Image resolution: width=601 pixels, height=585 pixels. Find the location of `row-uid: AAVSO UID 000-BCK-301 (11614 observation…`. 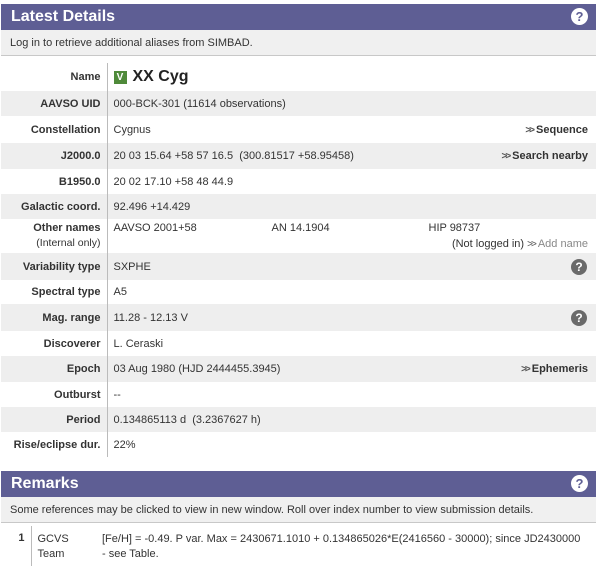

row-uid: AAVSO UID 000-BCK-301 (11614 observation… is located at coordinates (298, 103).